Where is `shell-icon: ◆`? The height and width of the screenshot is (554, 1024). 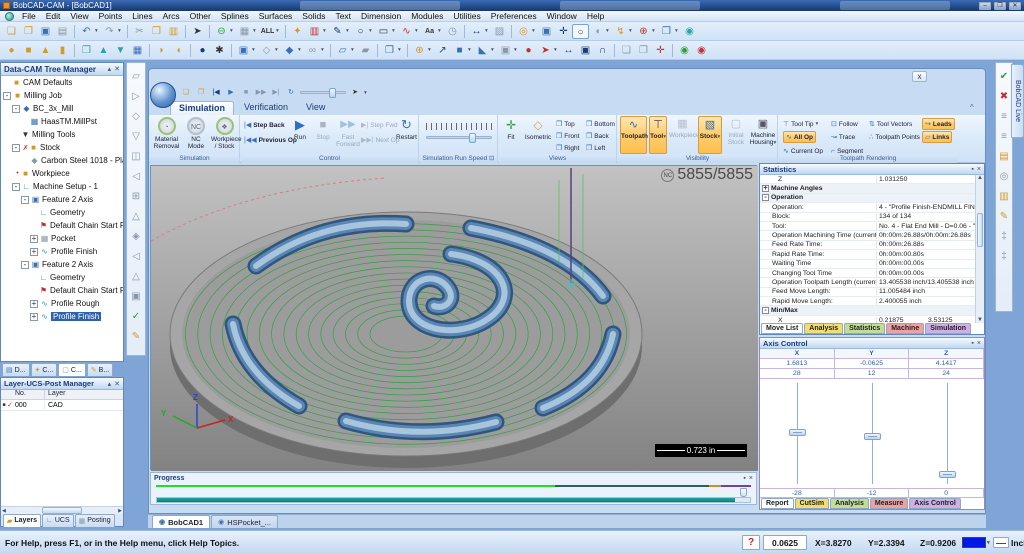 shell-icon: ◆ is located at coordinates (289, 50).